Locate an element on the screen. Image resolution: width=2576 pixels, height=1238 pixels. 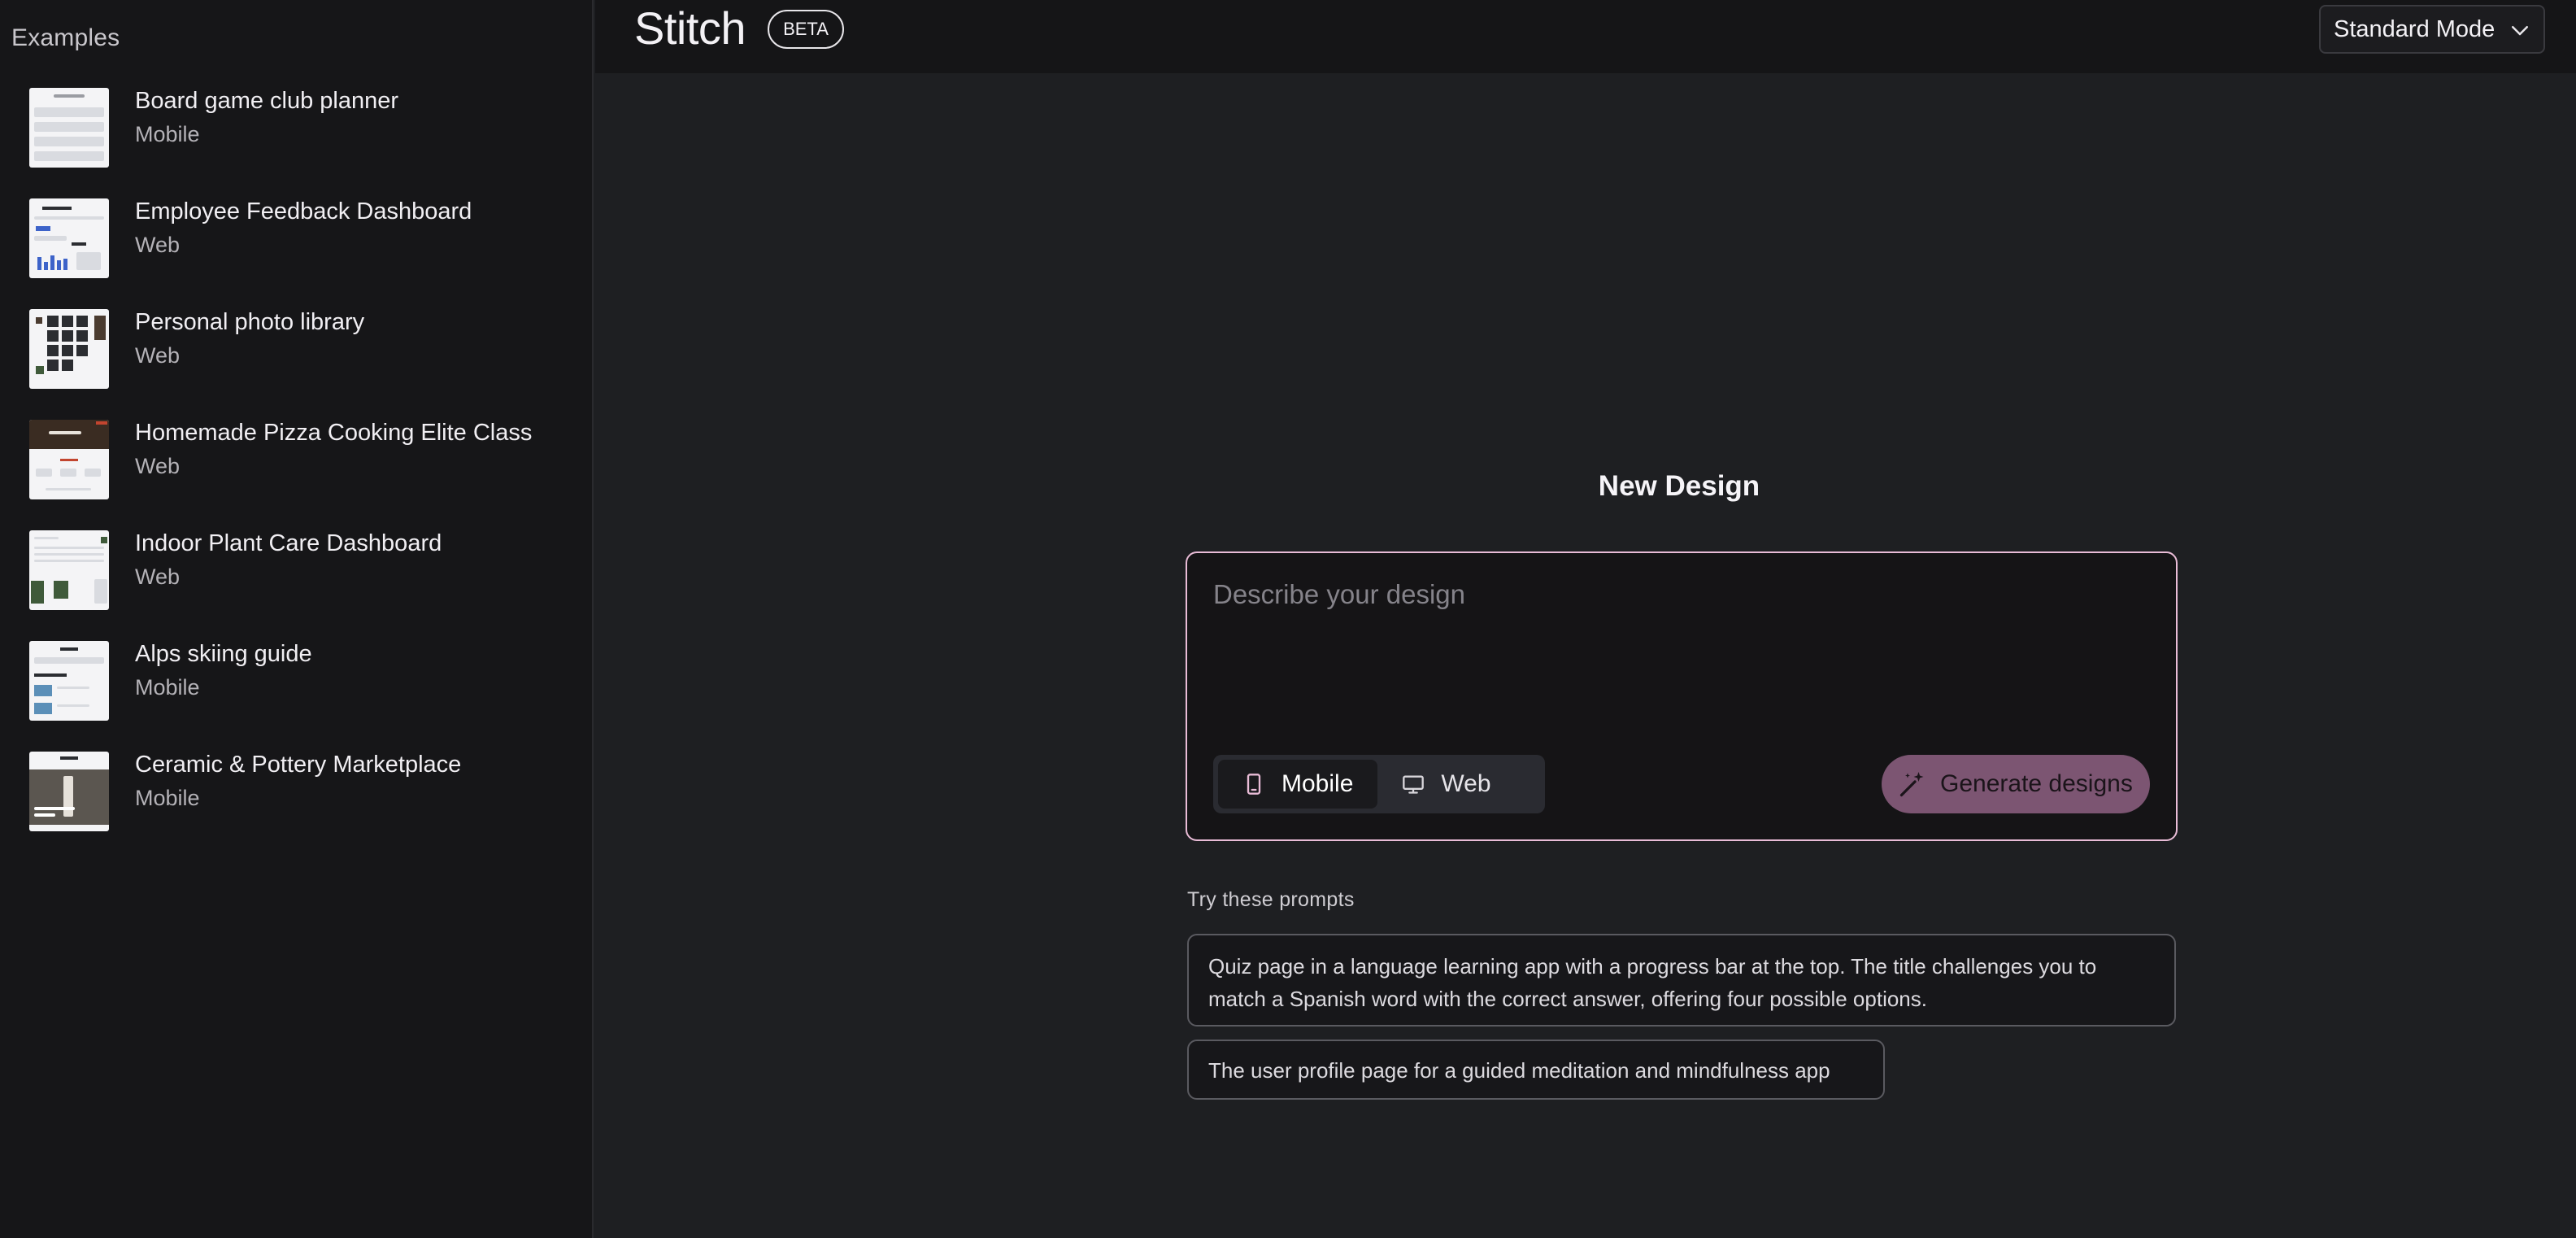
platform-option-label: Web is located at coordinates (1466, 783).